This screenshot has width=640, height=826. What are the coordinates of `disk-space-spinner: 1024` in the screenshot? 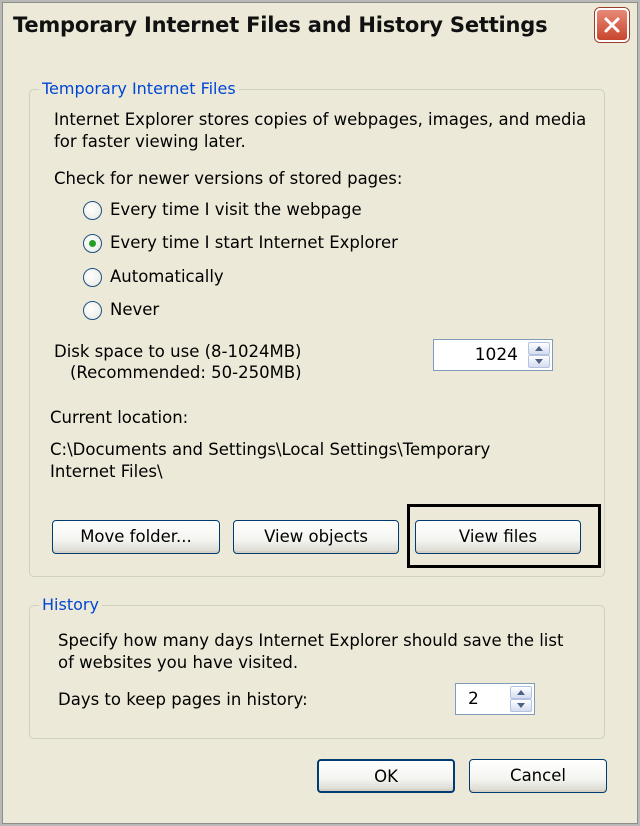 It's located at (493, 355).